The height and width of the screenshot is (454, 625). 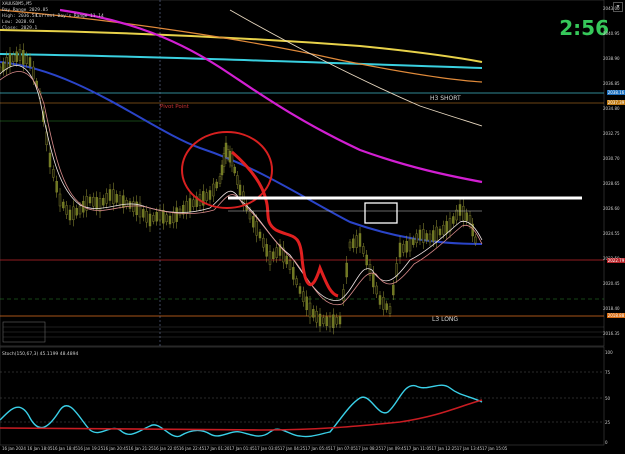 I want to click on stoch-level-25: 25, so click(x=608, y=422).